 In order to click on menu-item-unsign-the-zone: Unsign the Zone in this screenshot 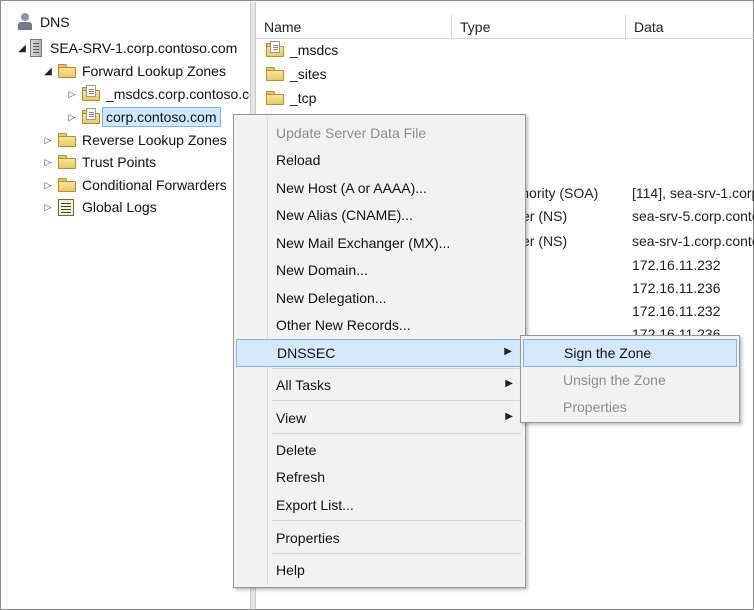, I will do `click(630, 379)`.